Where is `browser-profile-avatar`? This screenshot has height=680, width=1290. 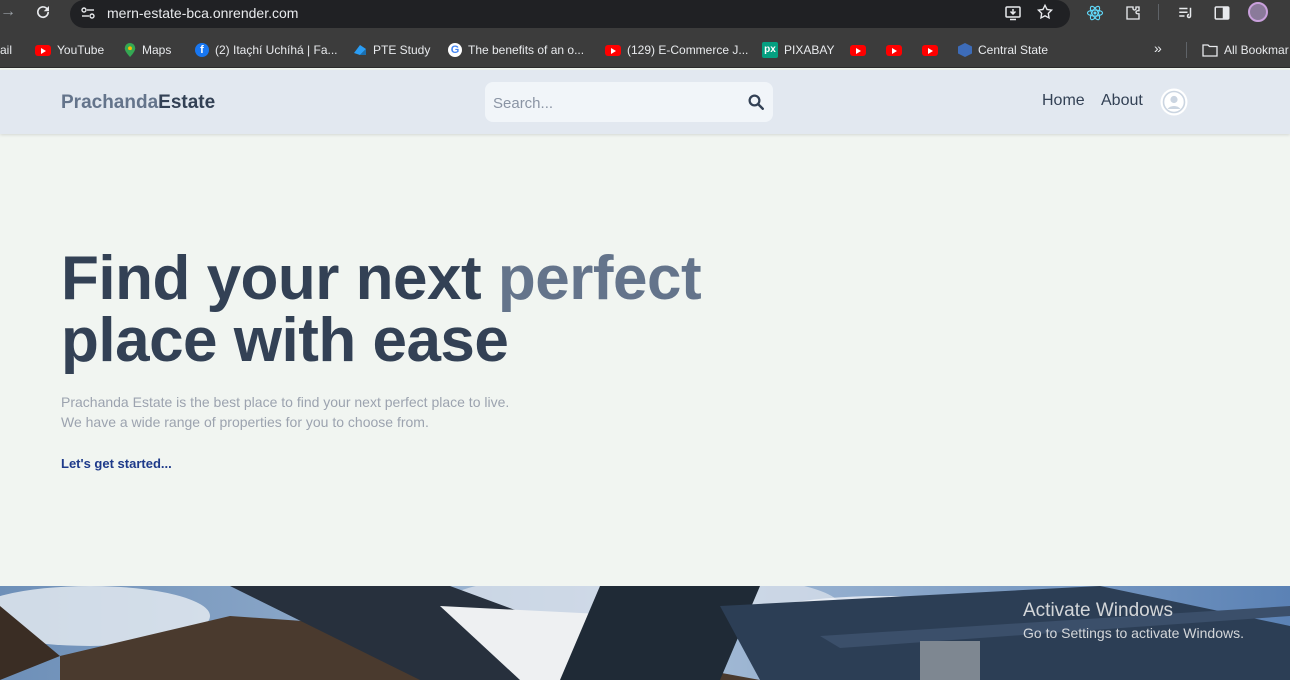 browser-profile-avatar is located at coordinates (1258, 12).